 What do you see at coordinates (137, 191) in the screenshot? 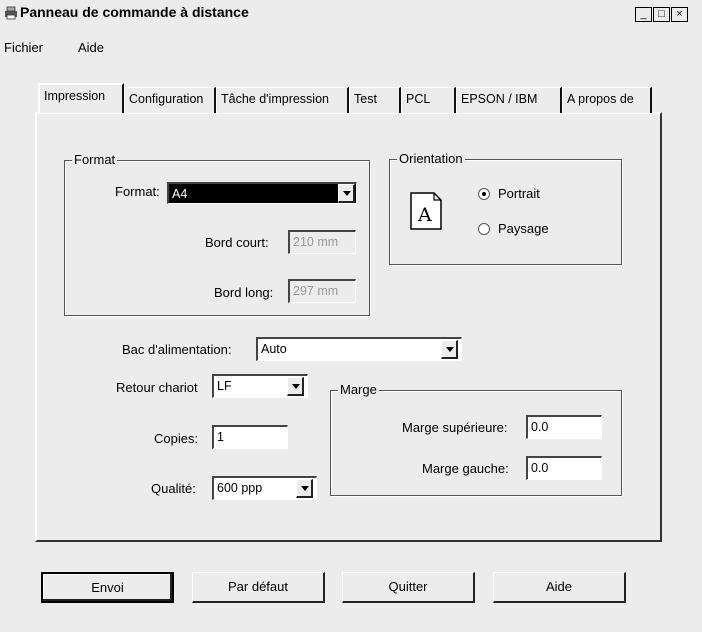
I see `format-label: Format:` at bounding box center [137, 191].